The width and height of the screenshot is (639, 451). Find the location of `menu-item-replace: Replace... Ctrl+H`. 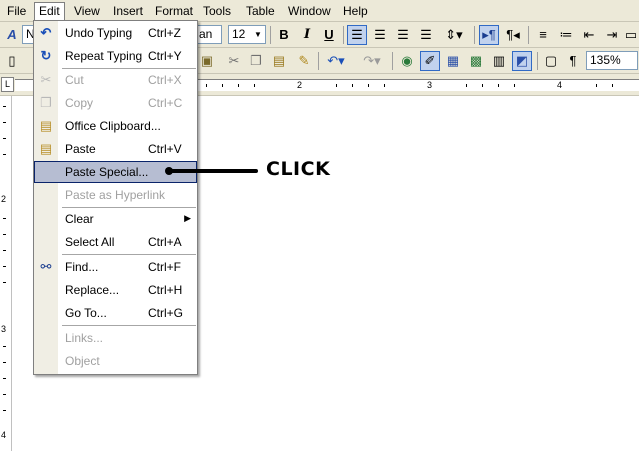

menu-item-replace: Replace... Ctrl+H is located at coordinates (115, 290).